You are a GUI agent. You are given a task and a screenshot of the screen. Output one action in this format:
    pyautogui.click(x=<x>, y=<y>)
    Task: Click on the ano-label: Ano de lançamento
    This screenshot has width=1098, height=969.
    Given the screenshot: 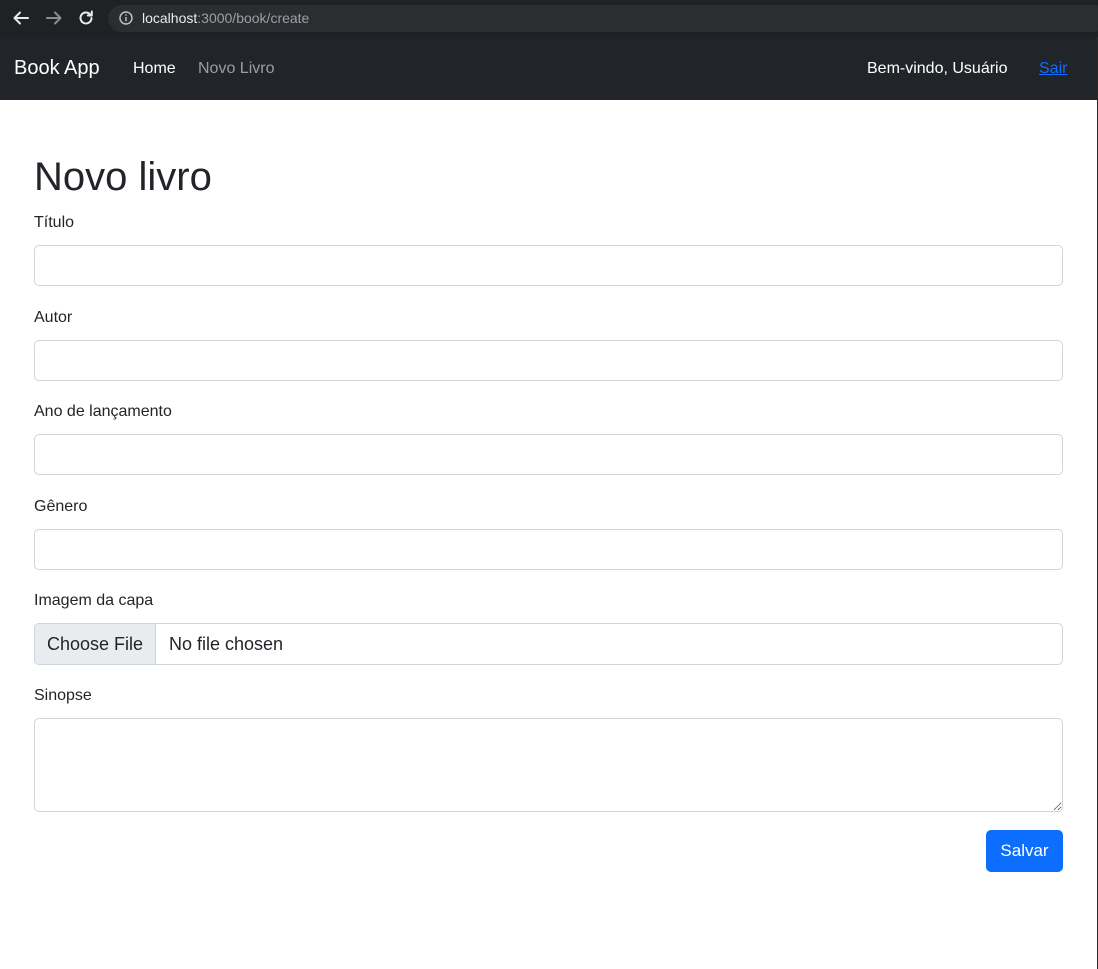 What is the action you would take?
    pyautogui.click(x=103, y=411)
    